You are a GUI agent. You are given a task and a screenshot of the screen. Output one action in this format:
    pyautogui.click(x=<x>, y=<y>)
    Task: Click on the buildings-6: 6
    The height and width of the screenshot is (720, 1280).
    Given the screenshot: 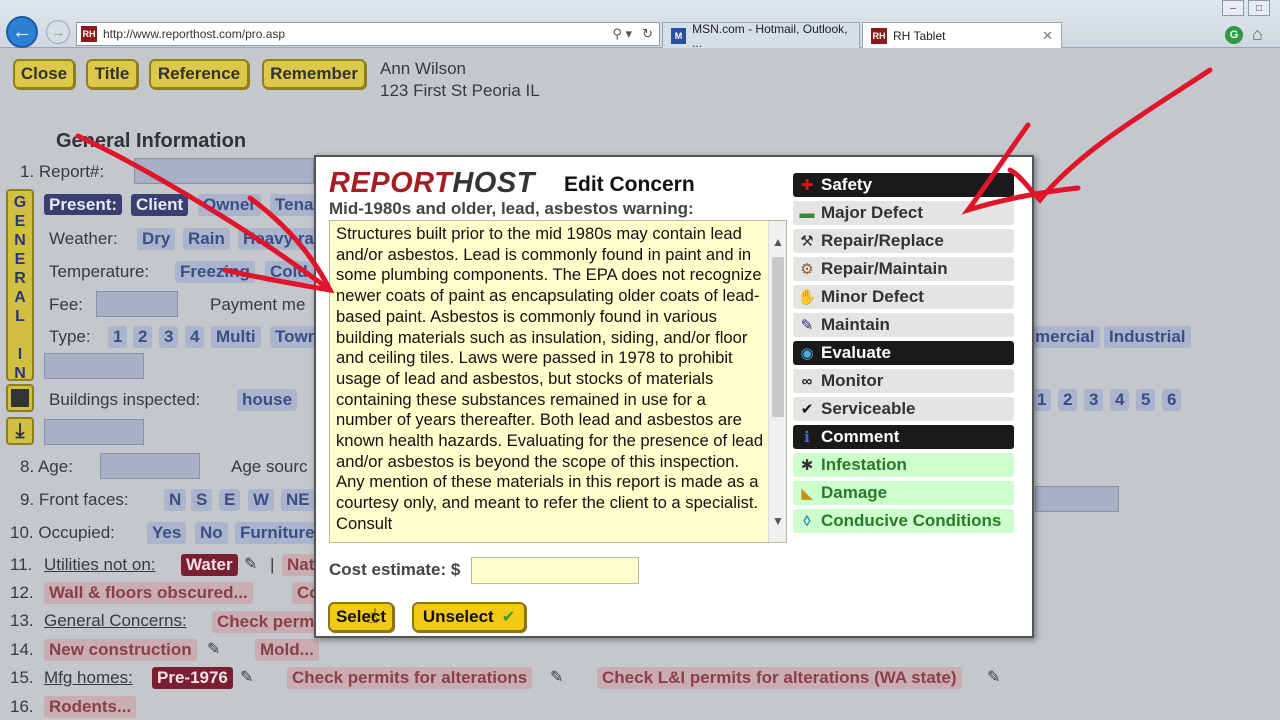 What is the action you would take?
    pyautogui.click(x=1172, y=400)
    